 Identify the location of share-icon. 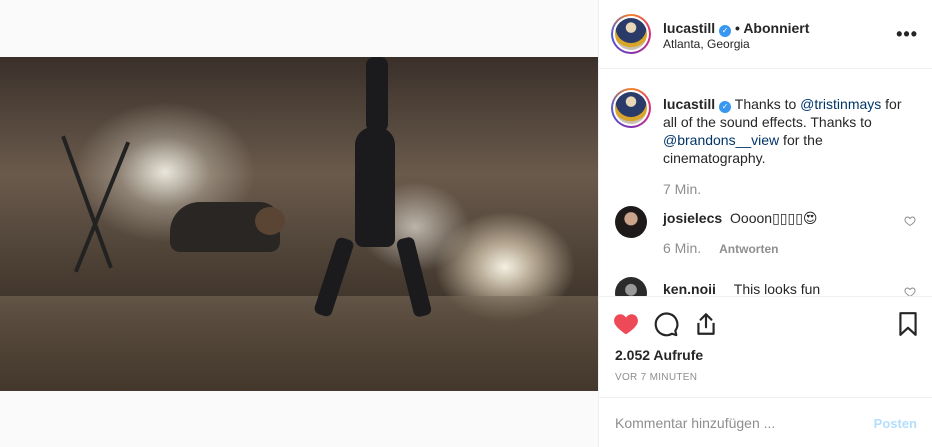
(706, 324).